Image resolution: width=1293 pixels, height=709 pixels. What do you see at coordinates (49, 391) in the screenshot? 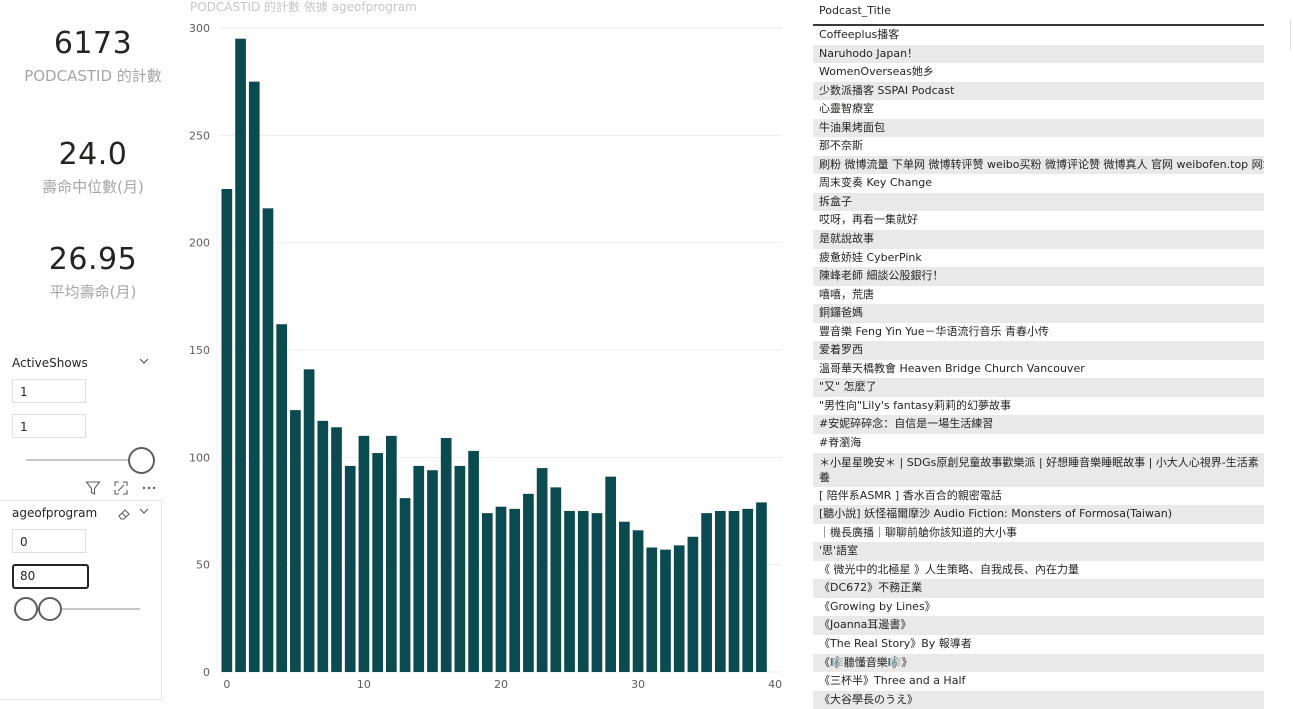
I see `activeshows-min-input: 1` at bounding box center [49, 391].